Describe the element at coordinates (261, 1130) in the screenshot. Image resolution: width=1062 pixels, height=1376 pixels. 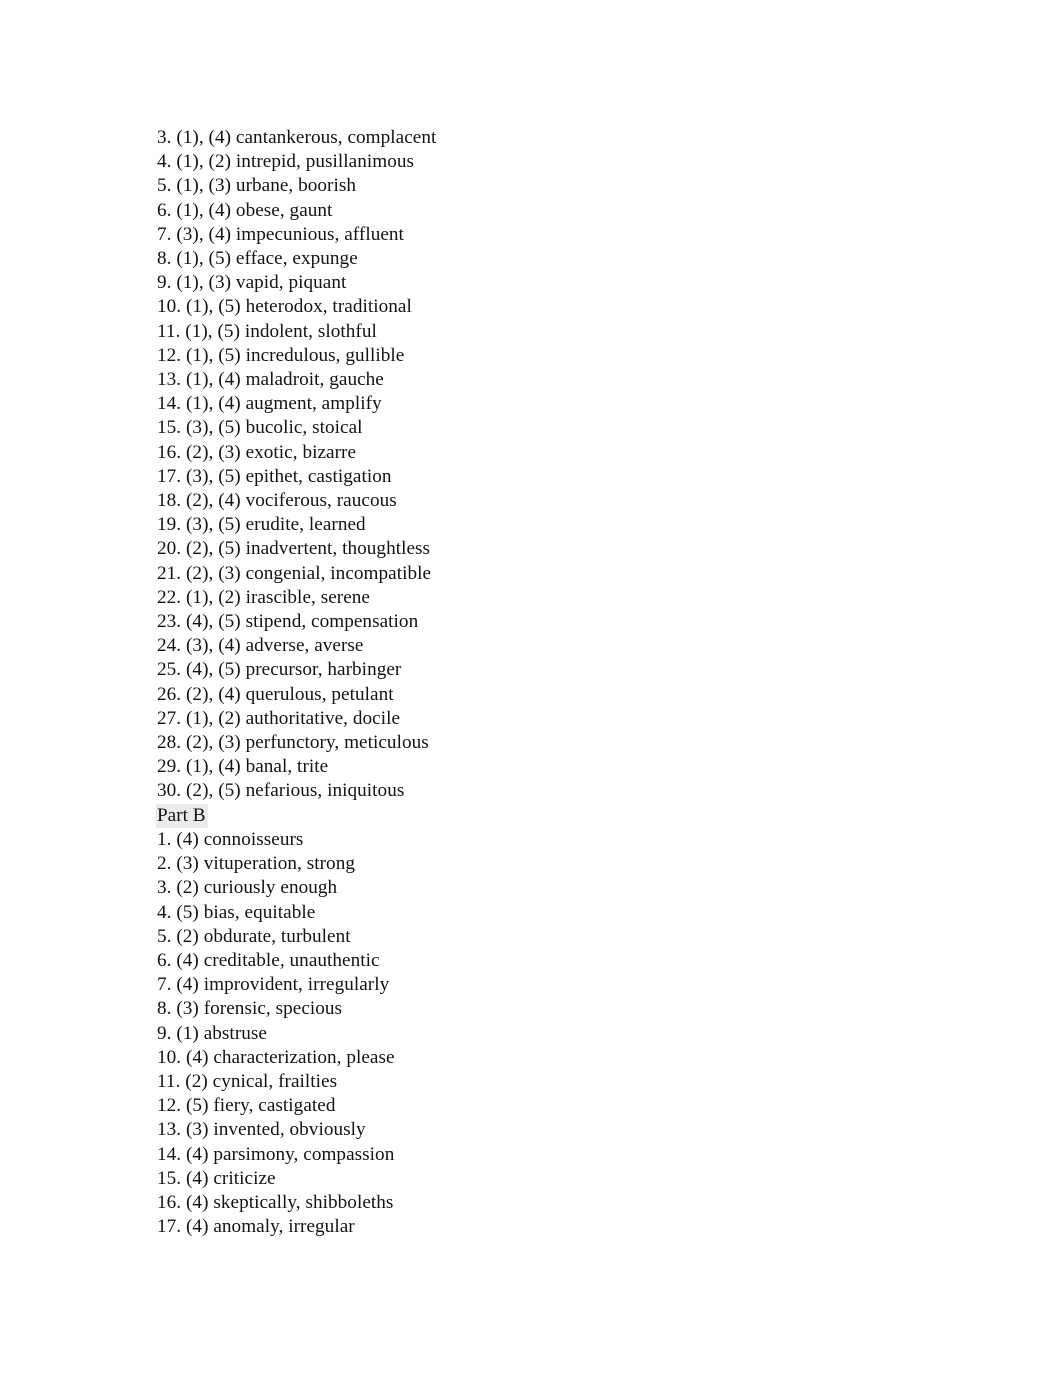
I see `answer-line: 13. (3) invented, obviously` at that location.